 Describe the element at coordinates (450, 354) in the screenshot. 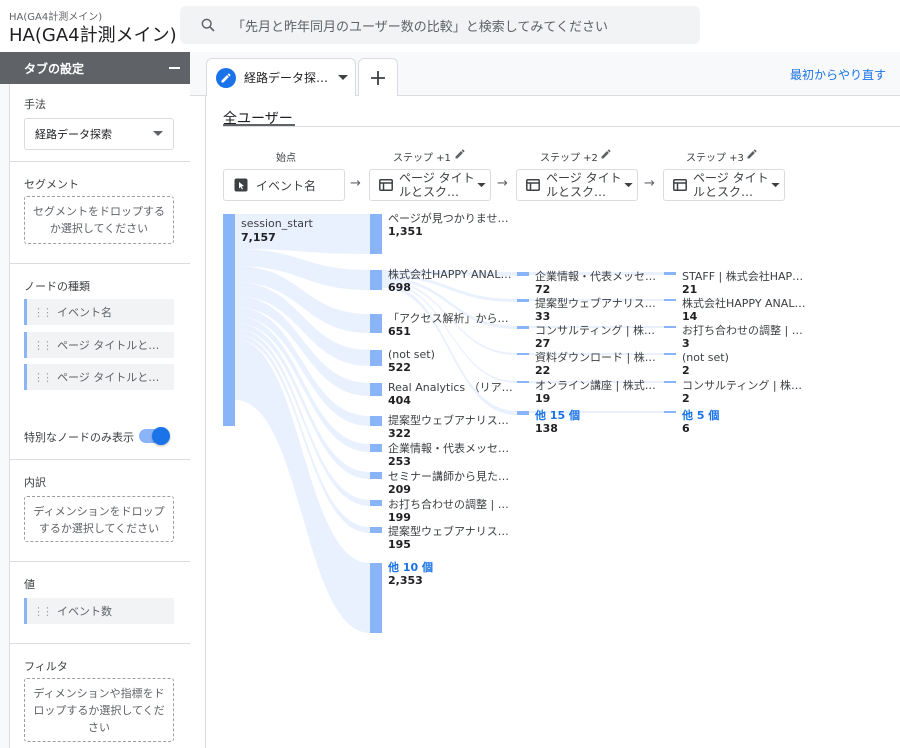

I see `step1-node-label: (not set)` at that location.